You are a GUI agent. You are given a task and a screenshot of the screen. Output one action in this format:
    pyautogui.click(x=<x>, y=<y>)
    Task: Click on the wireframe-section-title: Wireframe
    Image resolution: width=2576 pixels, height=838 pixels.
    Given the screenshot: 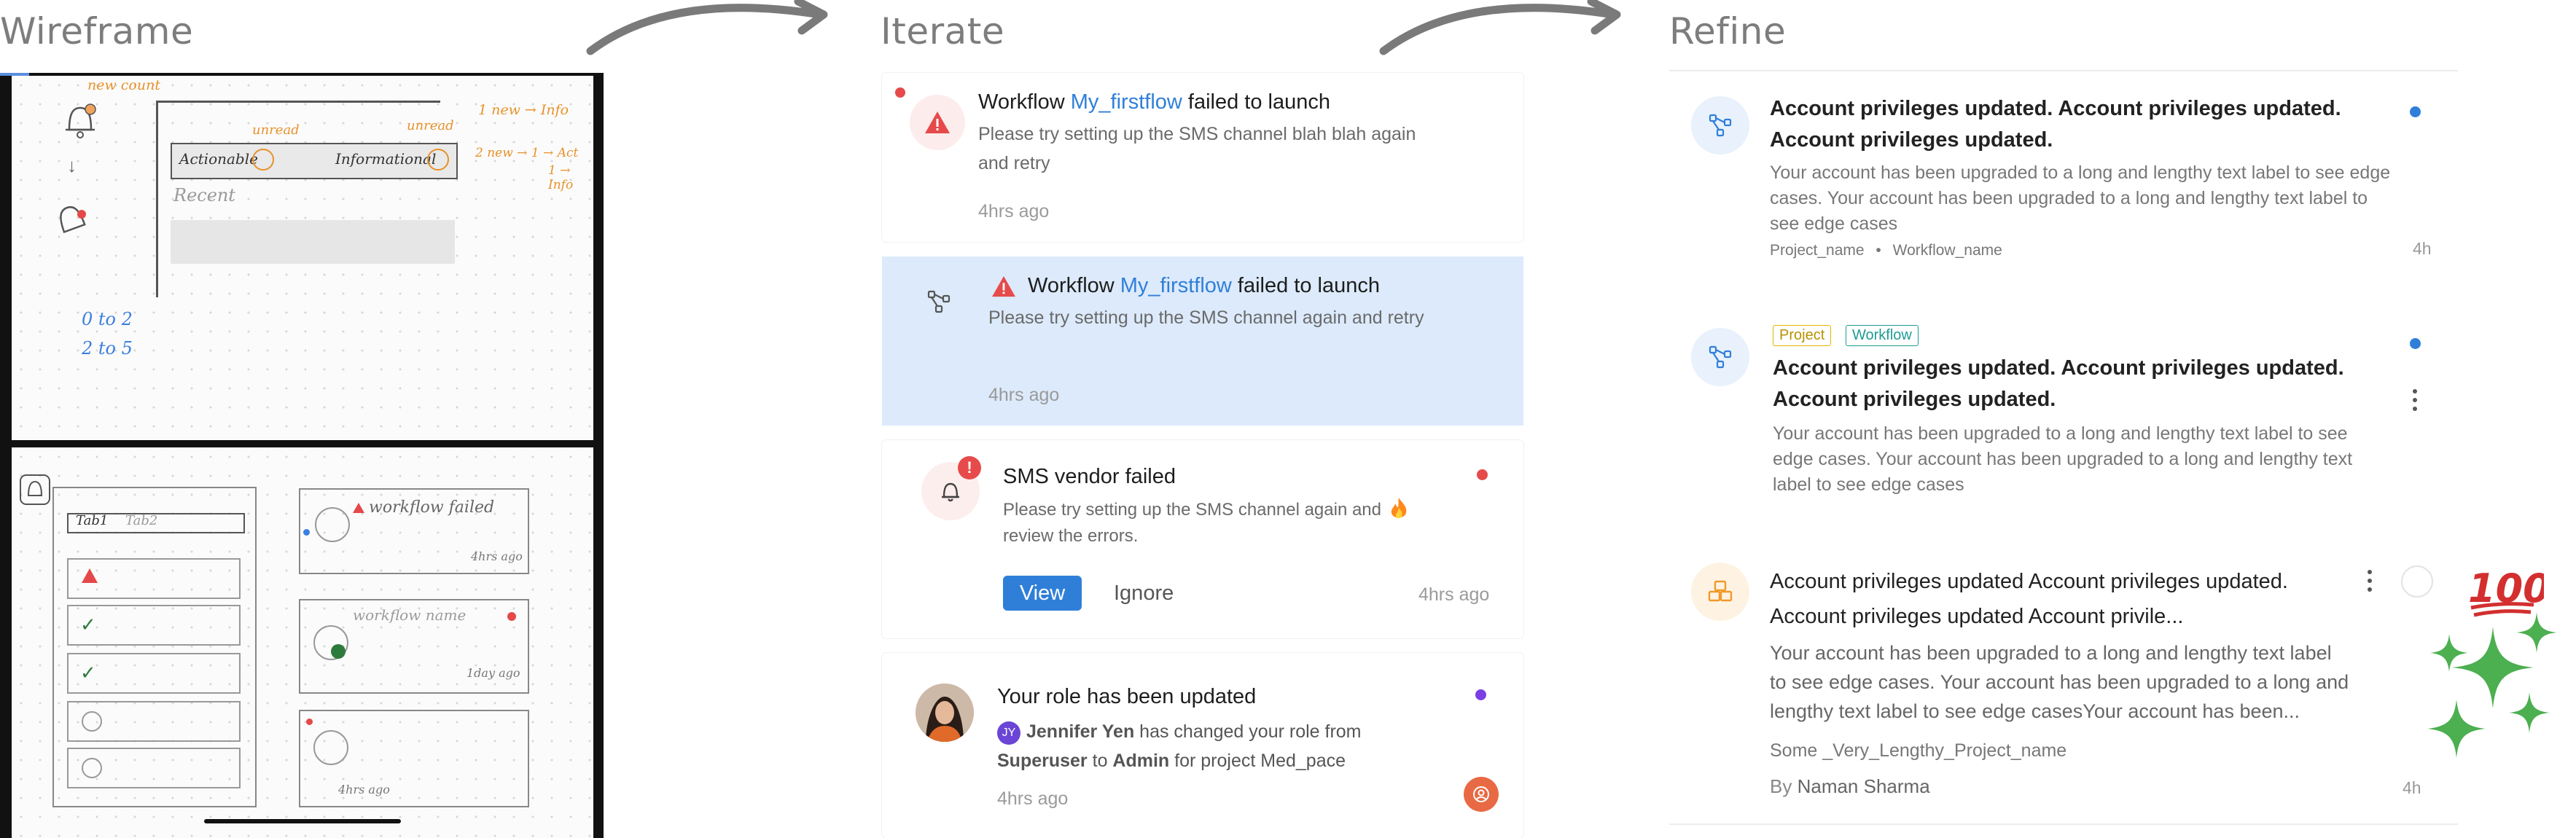 What is the action you would take?
    pyautogui.click(x=97, y=31)
    